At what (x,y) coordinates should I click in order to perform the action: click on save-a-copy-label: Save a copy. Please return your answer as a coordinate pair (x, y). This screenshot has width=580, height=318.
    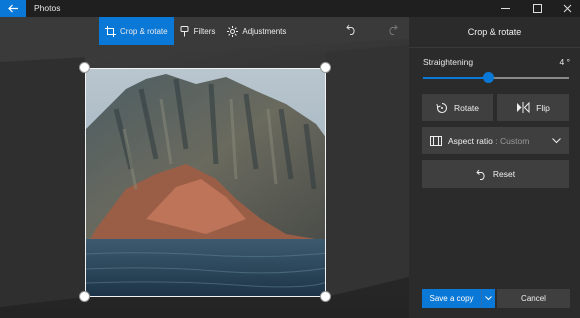
    Looking at the image, I should click on (451, 298).